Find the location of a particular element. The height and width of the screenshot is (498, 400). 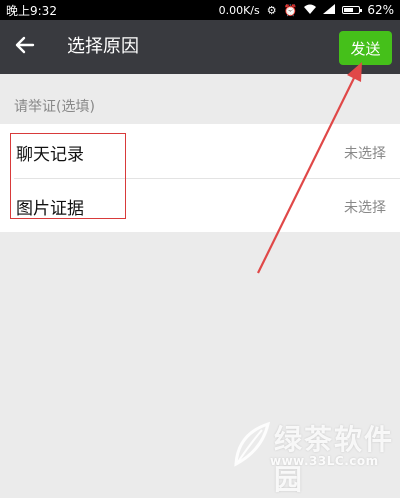

status-right: 0.00K/s ⚙ ⏰ 62% is located at coordinates (306, 10).